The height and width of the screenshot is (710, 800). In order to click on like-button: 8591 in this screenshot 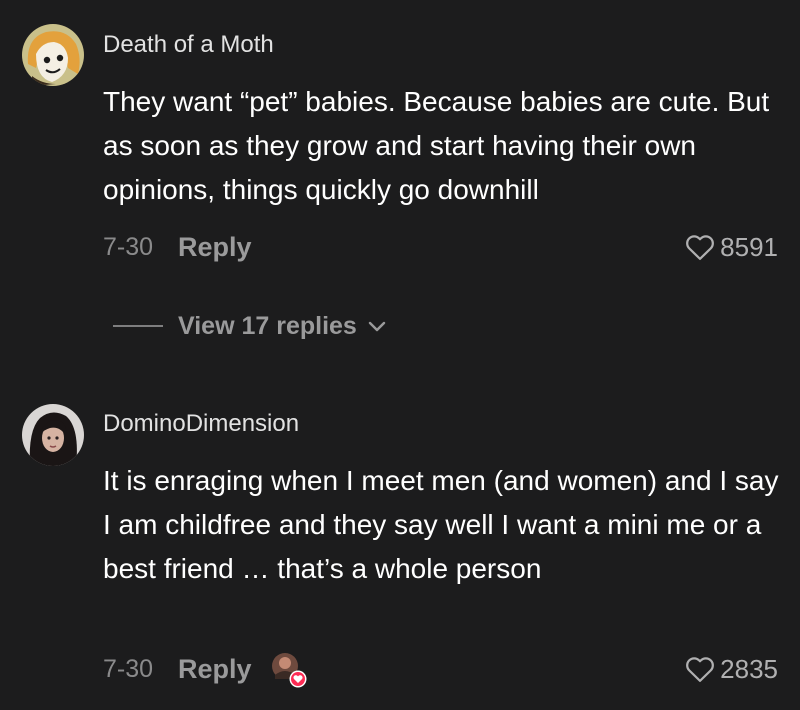, I will do `click(731, 247)`.